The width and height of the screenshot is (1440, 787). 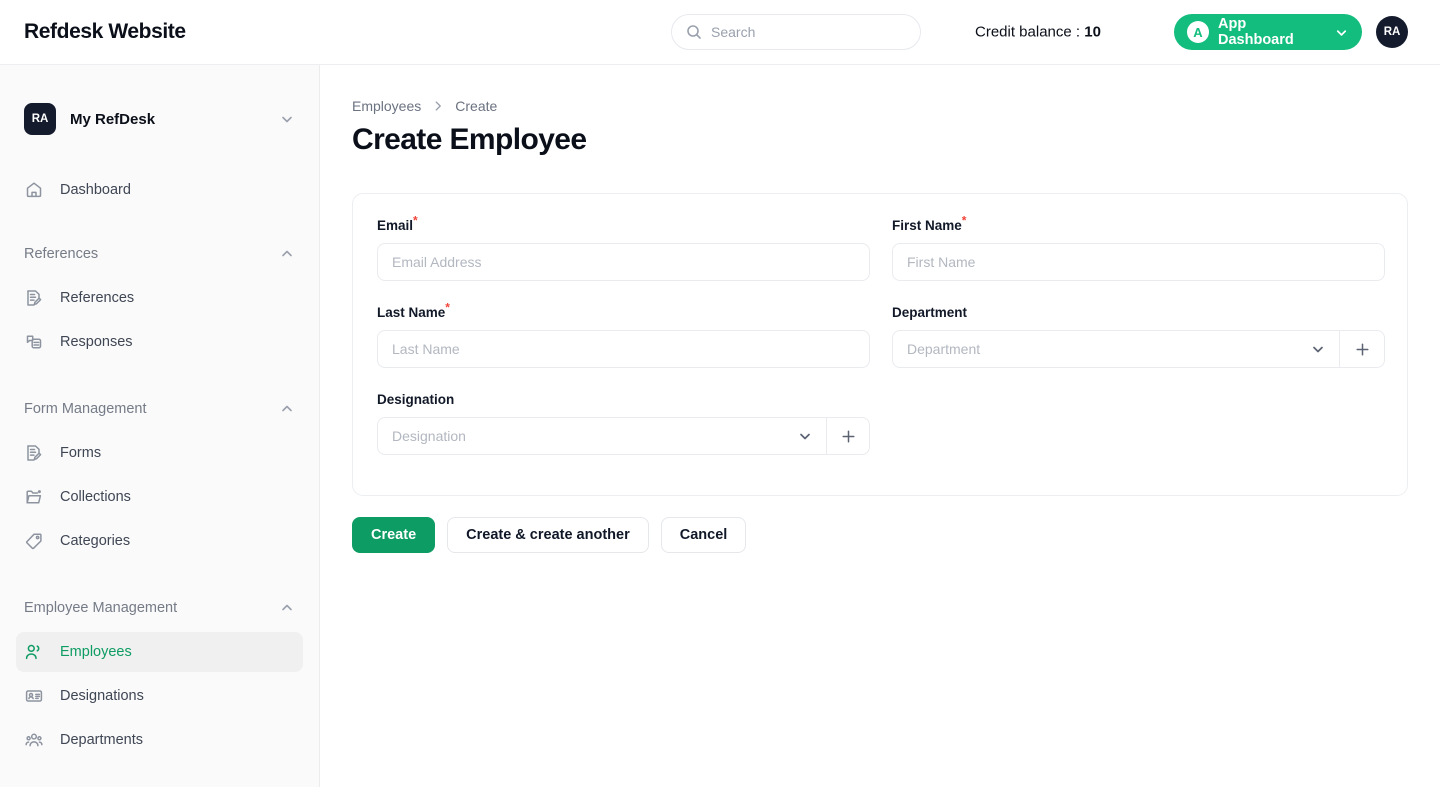 I want to click on brand-title: Refdesk Website, so click(x=105, y=31).